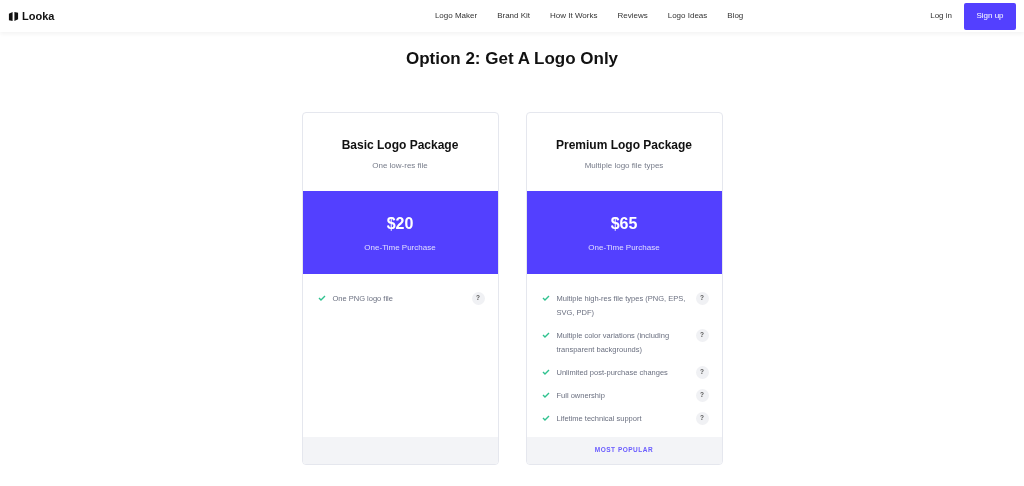 This screenshot has height=486, width=1024. Describe the element at coordinates (456, 16) in the screenshot. I see `nav-link: Logo Maker` at that location.